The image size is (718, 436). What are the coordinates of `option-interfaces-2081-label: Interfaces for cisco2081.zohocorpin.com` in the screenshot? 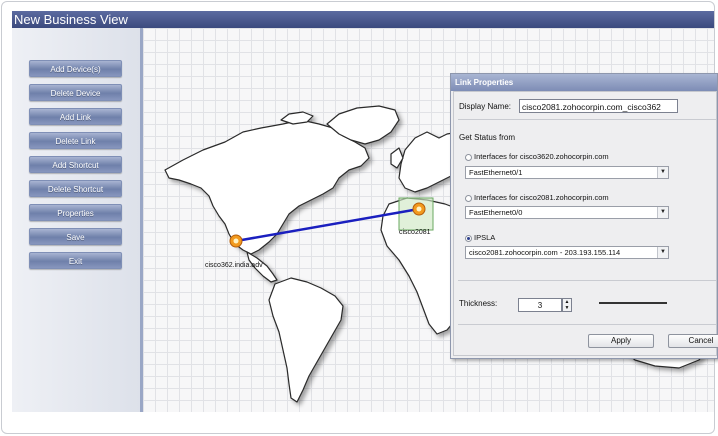 It's located at (541, 197).